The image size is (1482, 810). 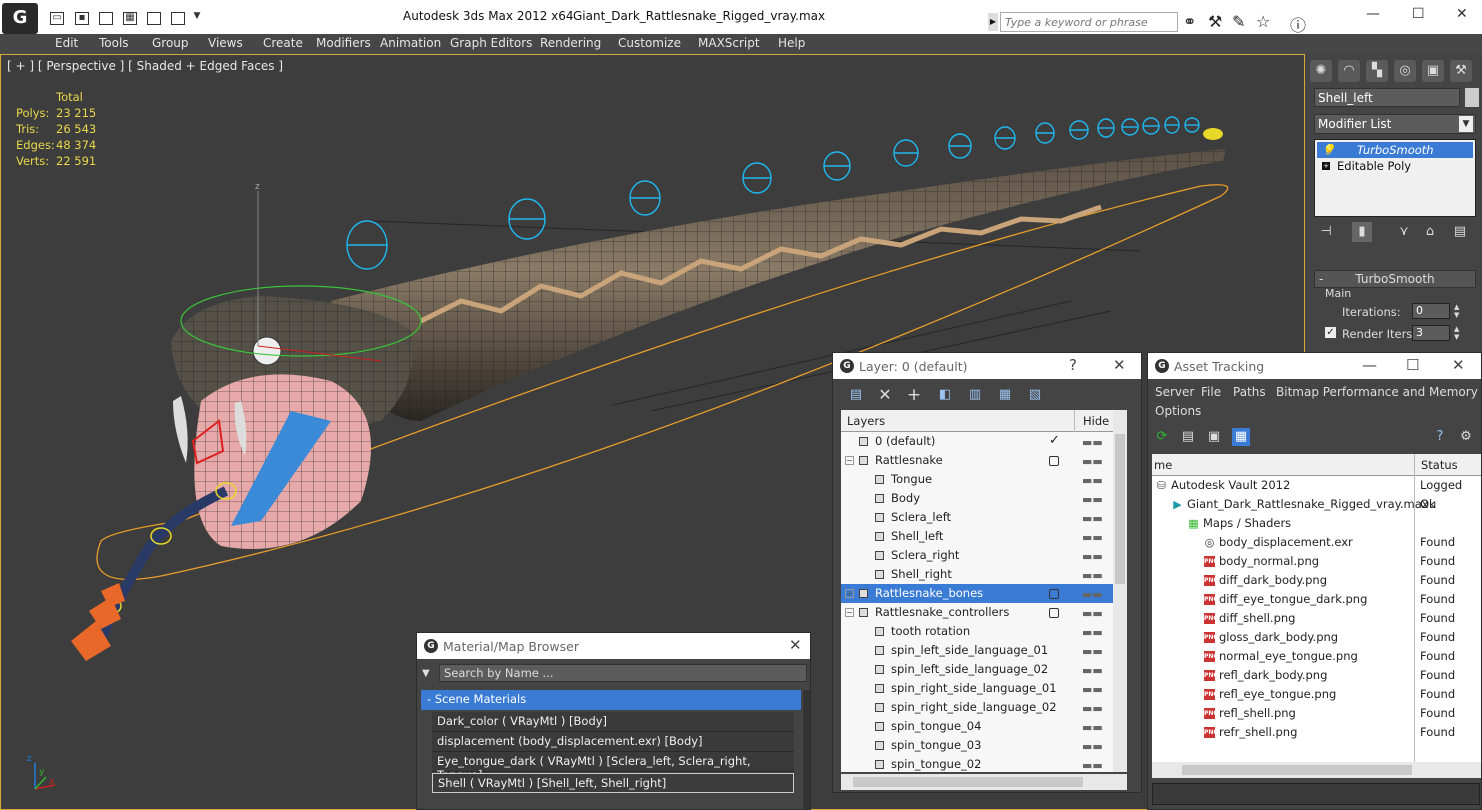 What do you see at coordinates (984, 764) in the screenshot?
I see `layer-row: spin_tongue_02 ▬▬` at bounding box center [984, 764].